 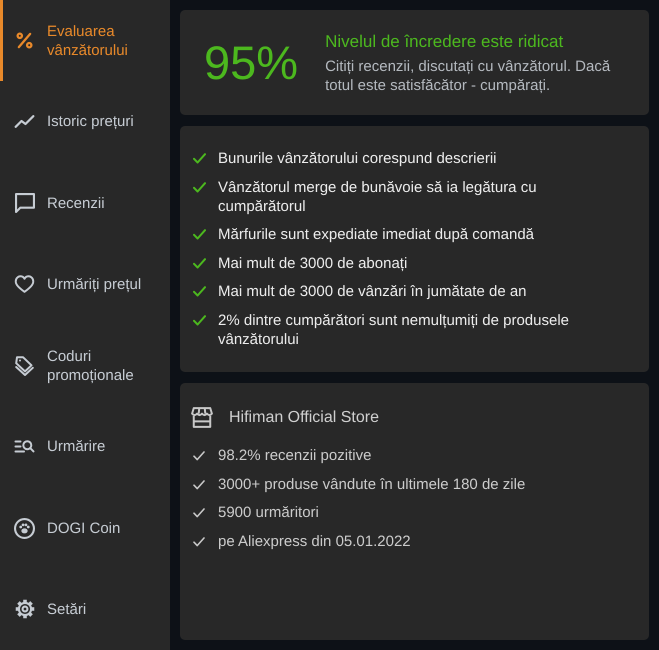 I want to click on criterion-text: Vânzătorul merge de bunăvoie să ia legătura cu cumpărătorul, so click(x=378, y=197).